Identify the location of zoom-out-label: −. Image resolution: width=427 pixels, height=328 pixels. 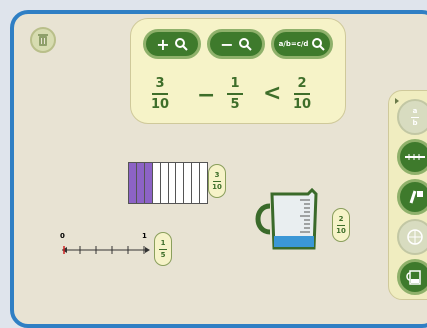
(227, 44).